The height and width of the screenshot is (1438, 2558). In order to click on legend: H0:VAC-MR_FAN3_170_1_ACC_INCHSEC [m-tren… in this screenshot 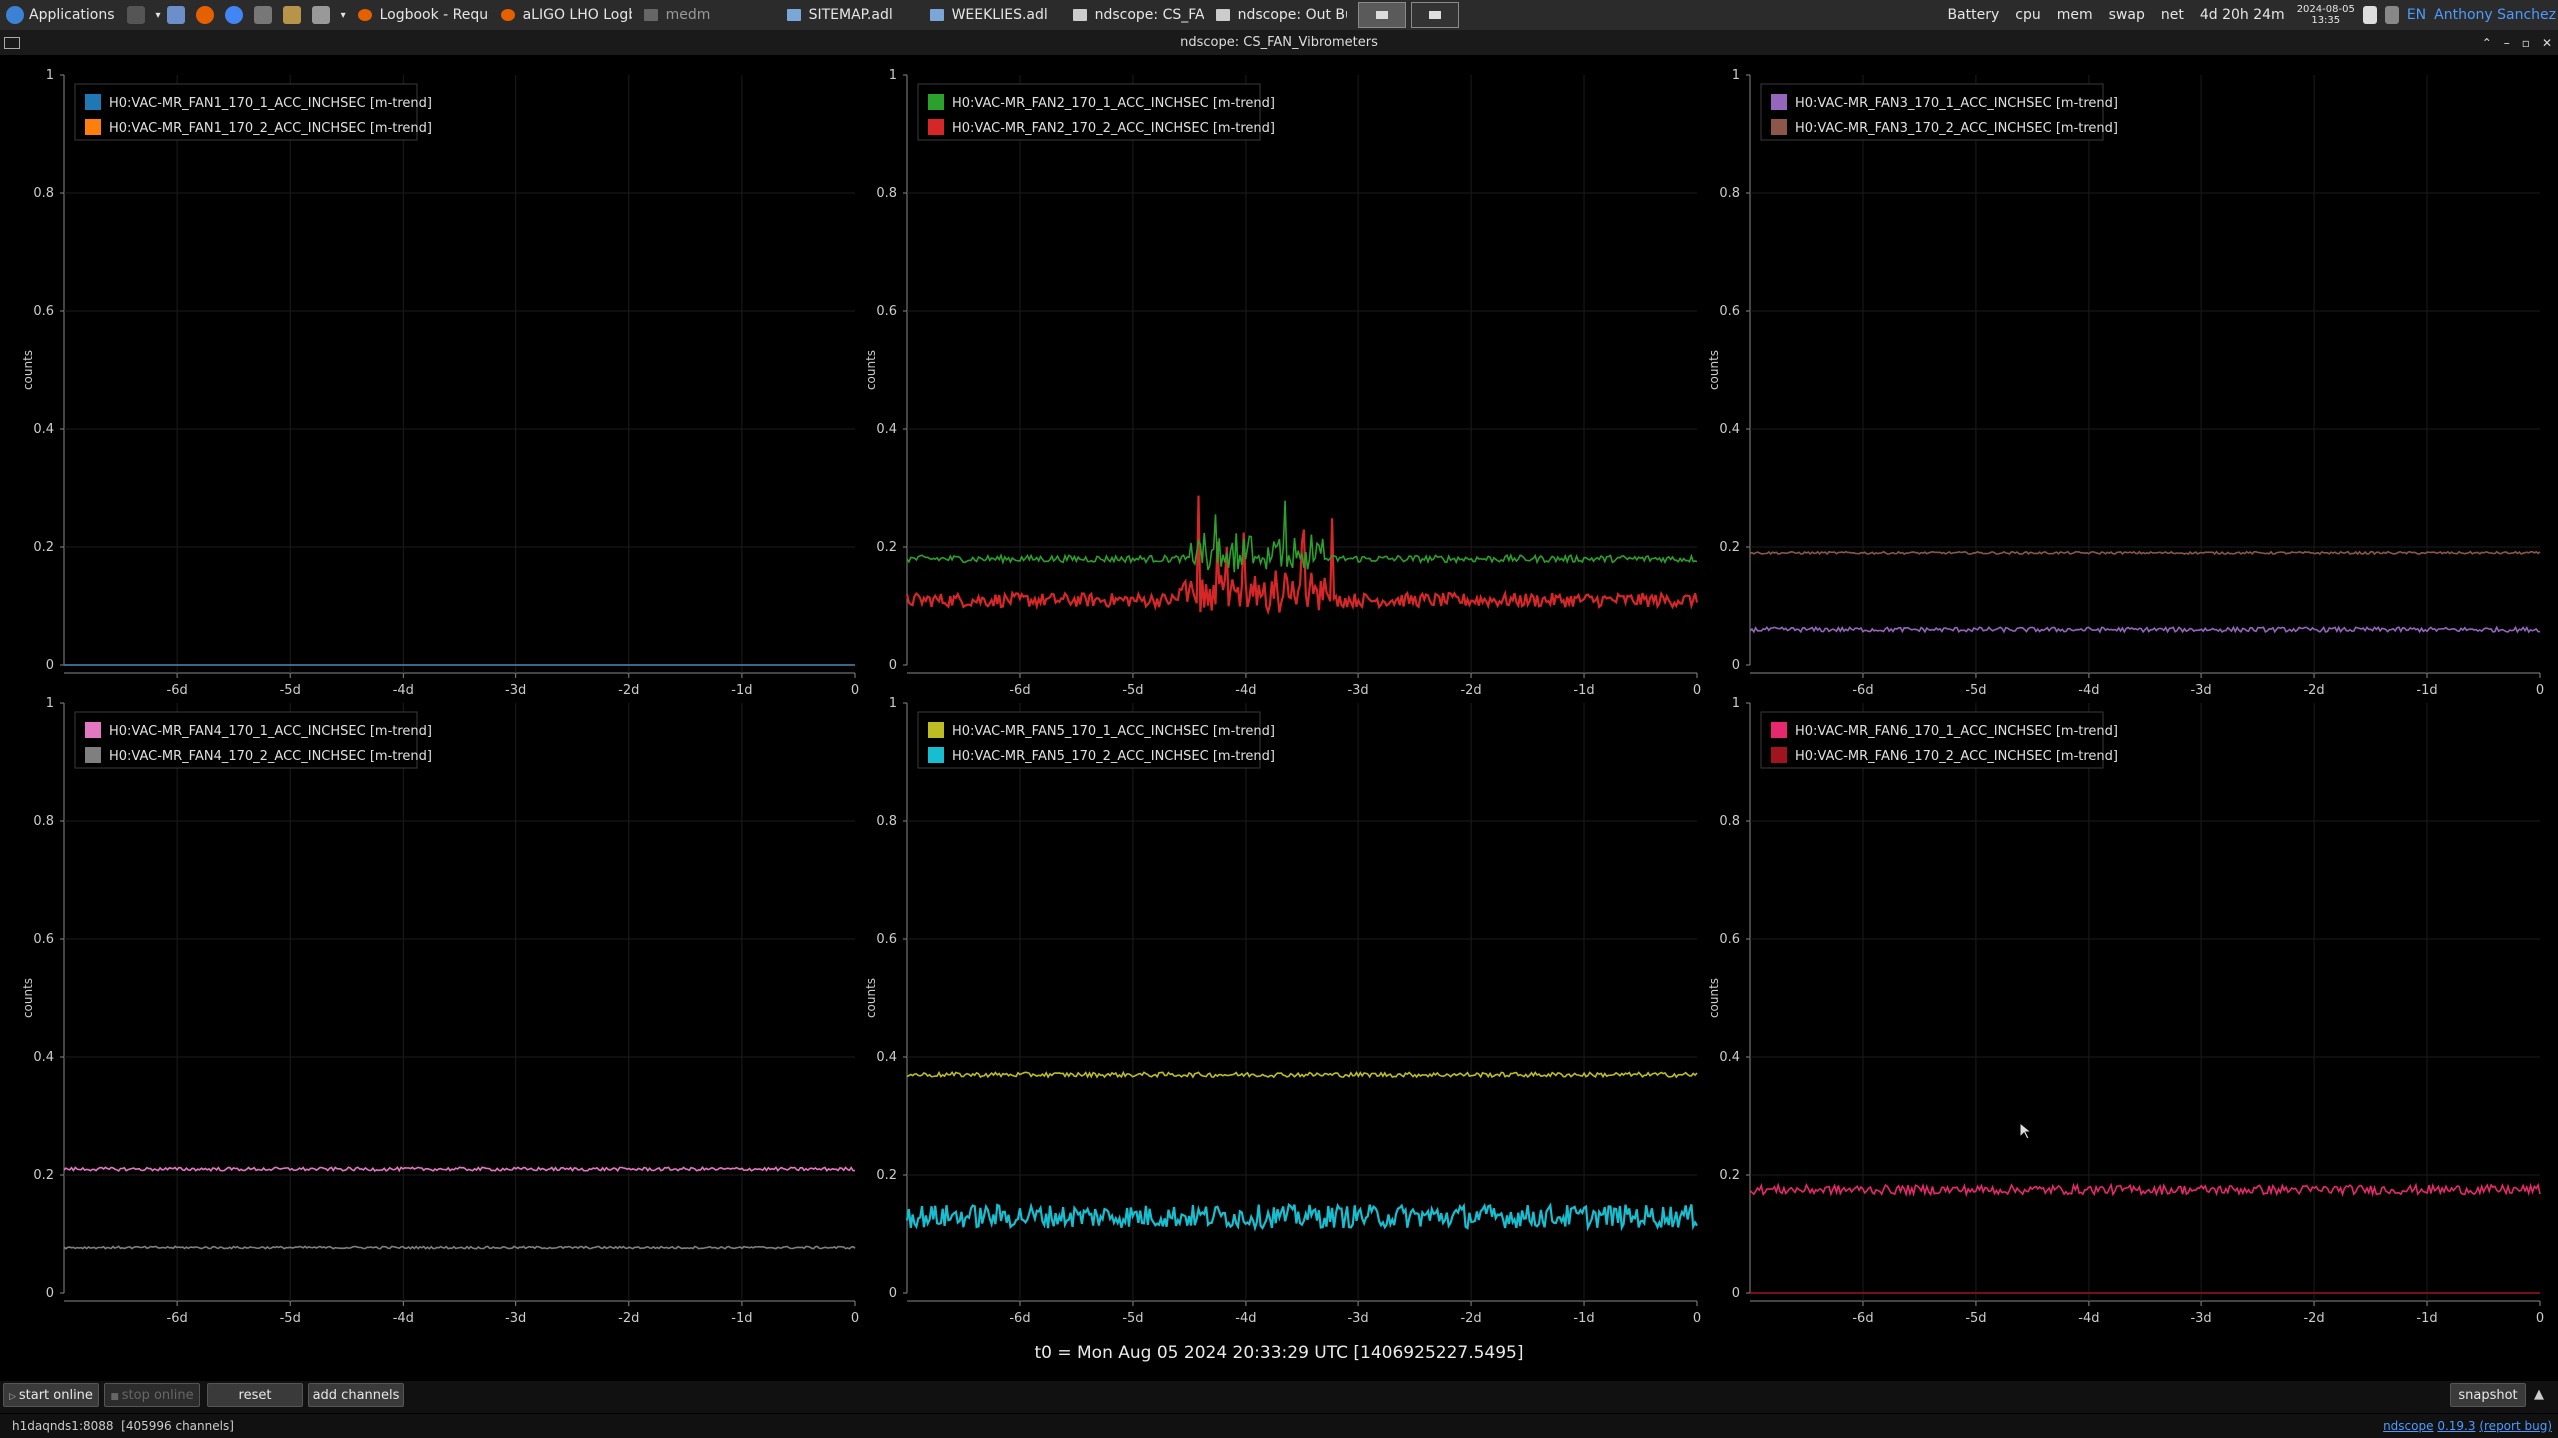, I will do `click(1939, 112)`.